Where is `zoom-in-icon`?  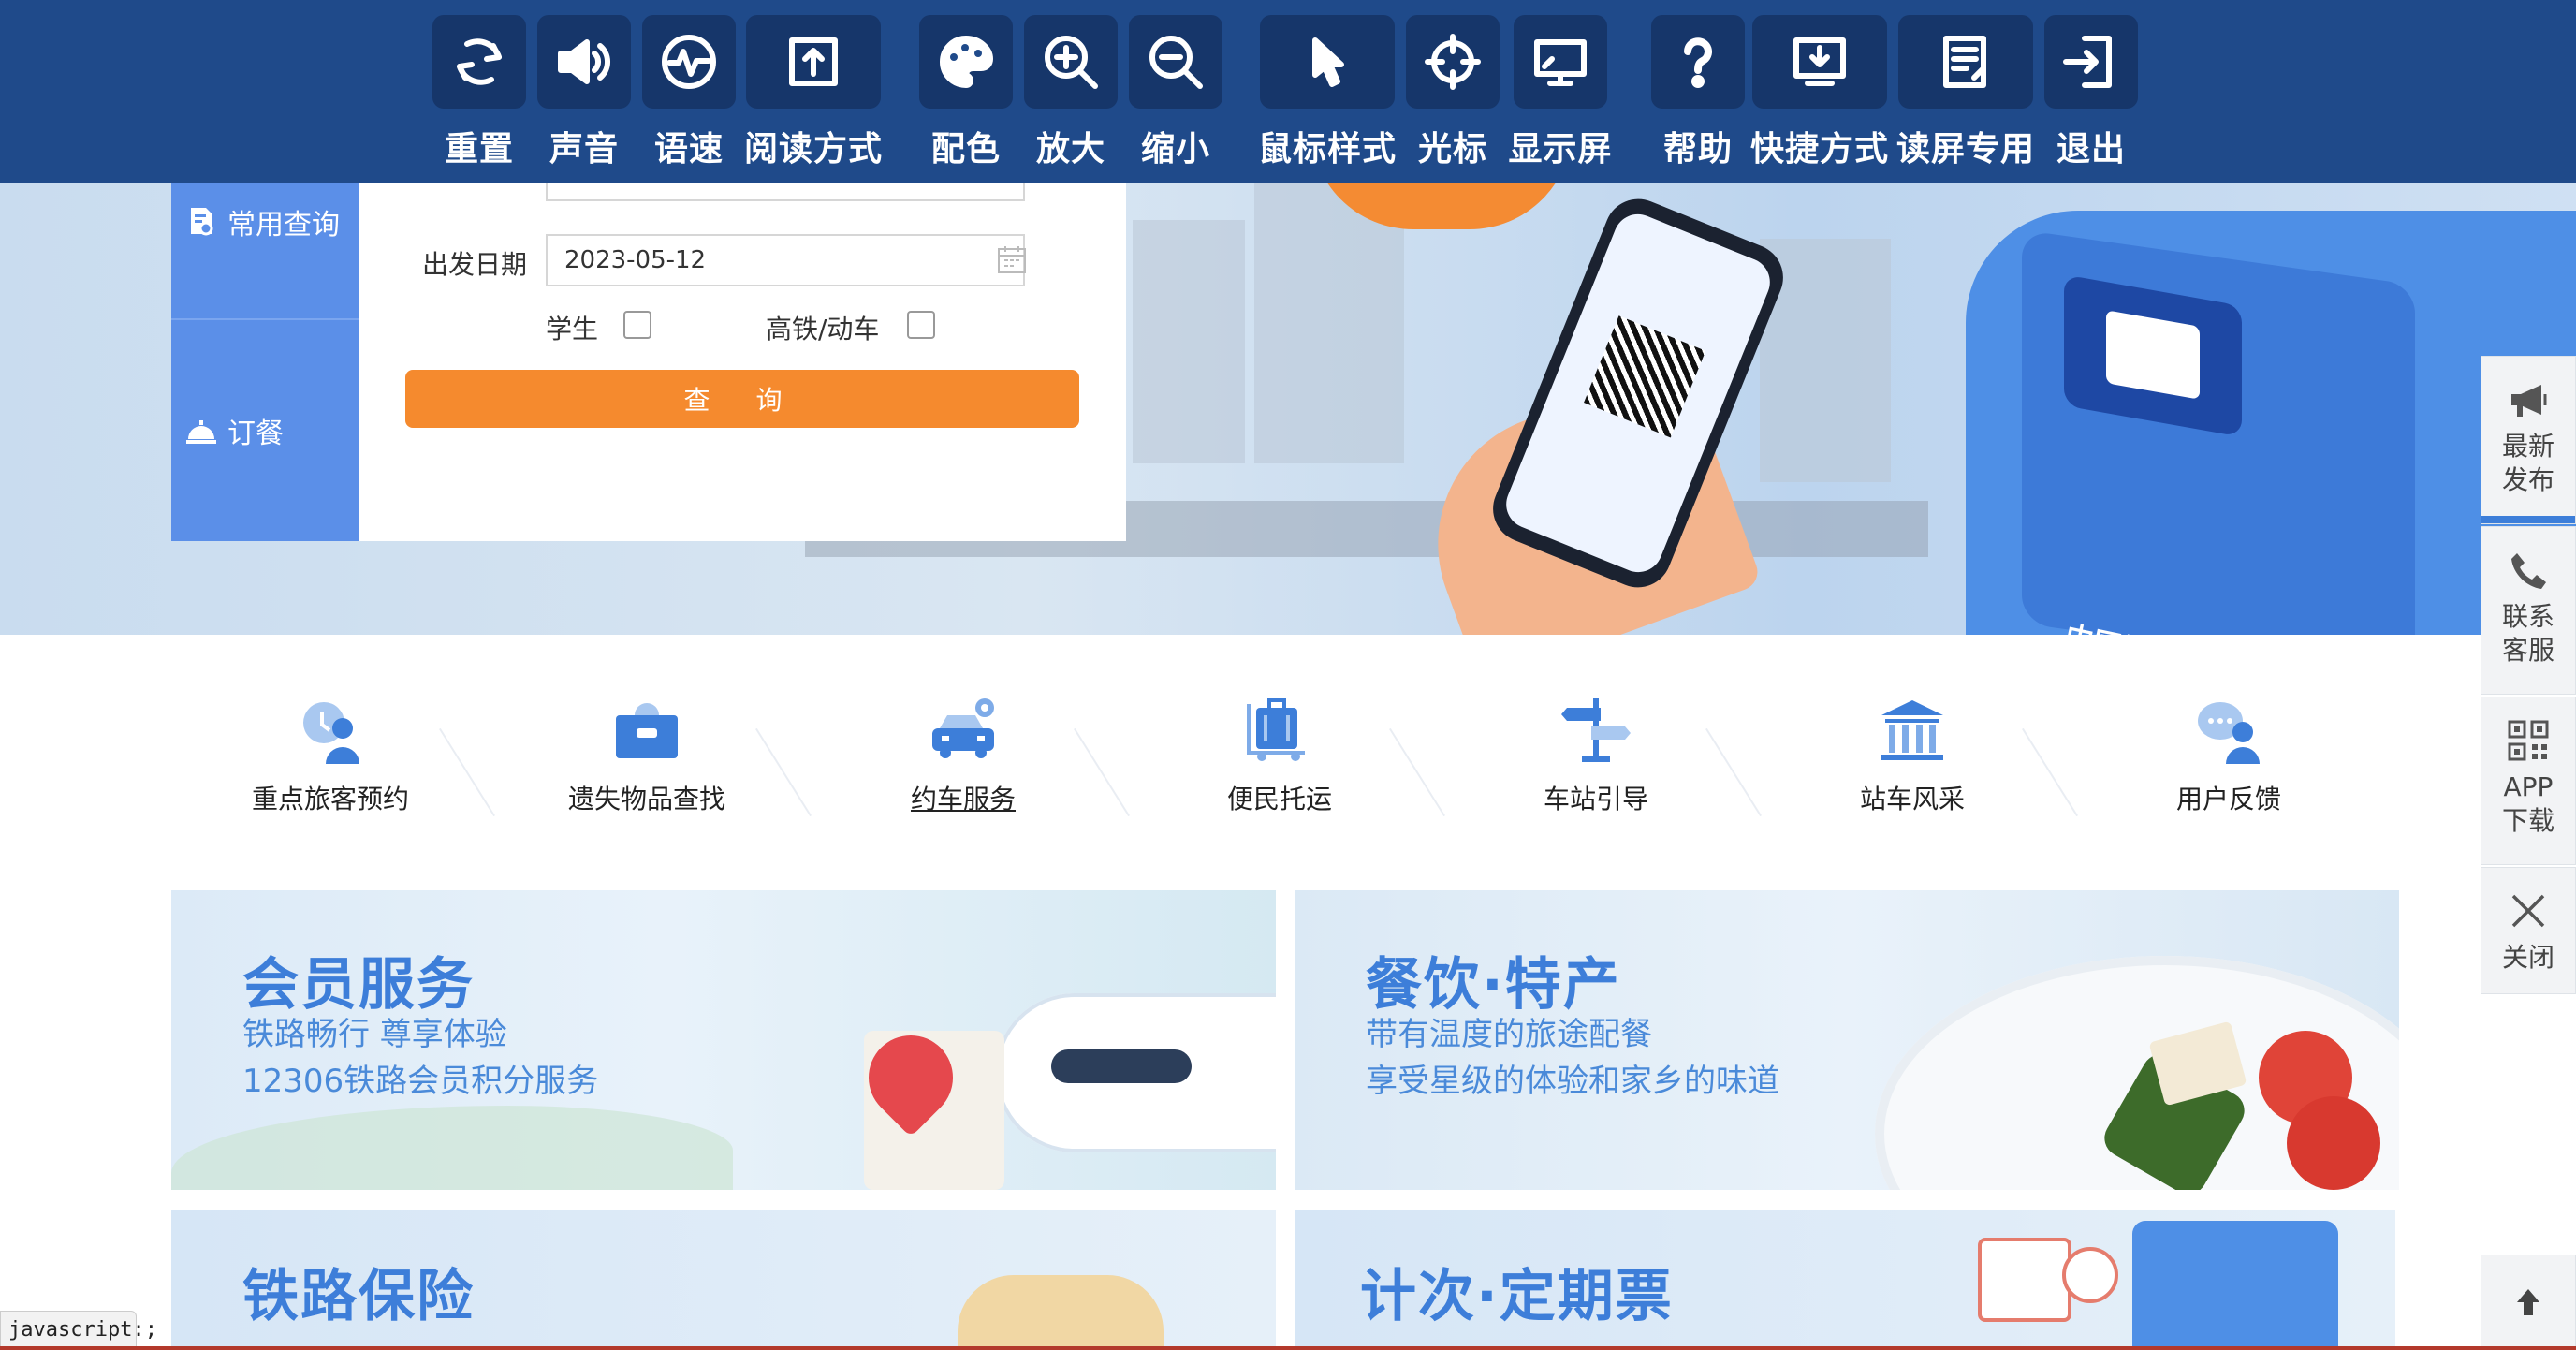 zoom-in-icon is located at coordinates (1071, 62).